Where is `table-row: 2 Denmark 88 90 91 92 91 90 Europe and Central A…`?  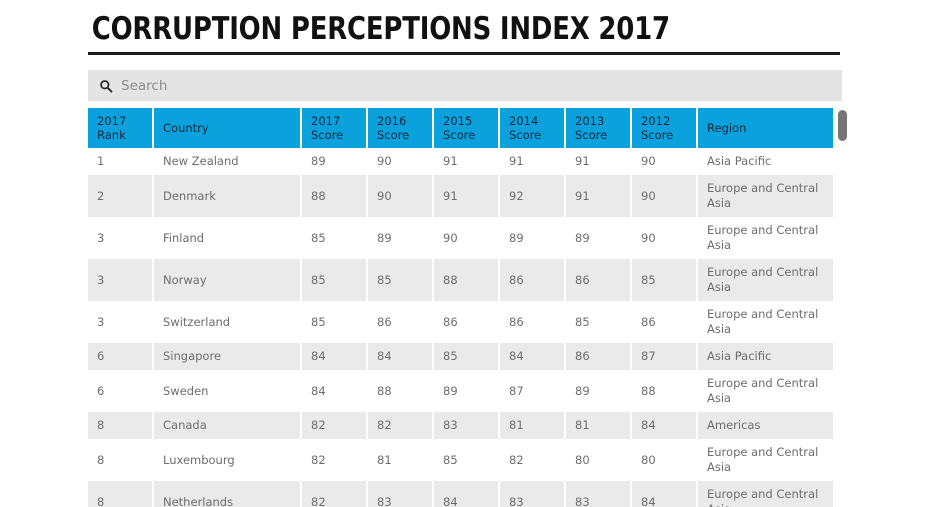
table-row: 2 Denmark 88 90 91 92 91 90 Europe and Central A… is located at coordinates (460, 196).